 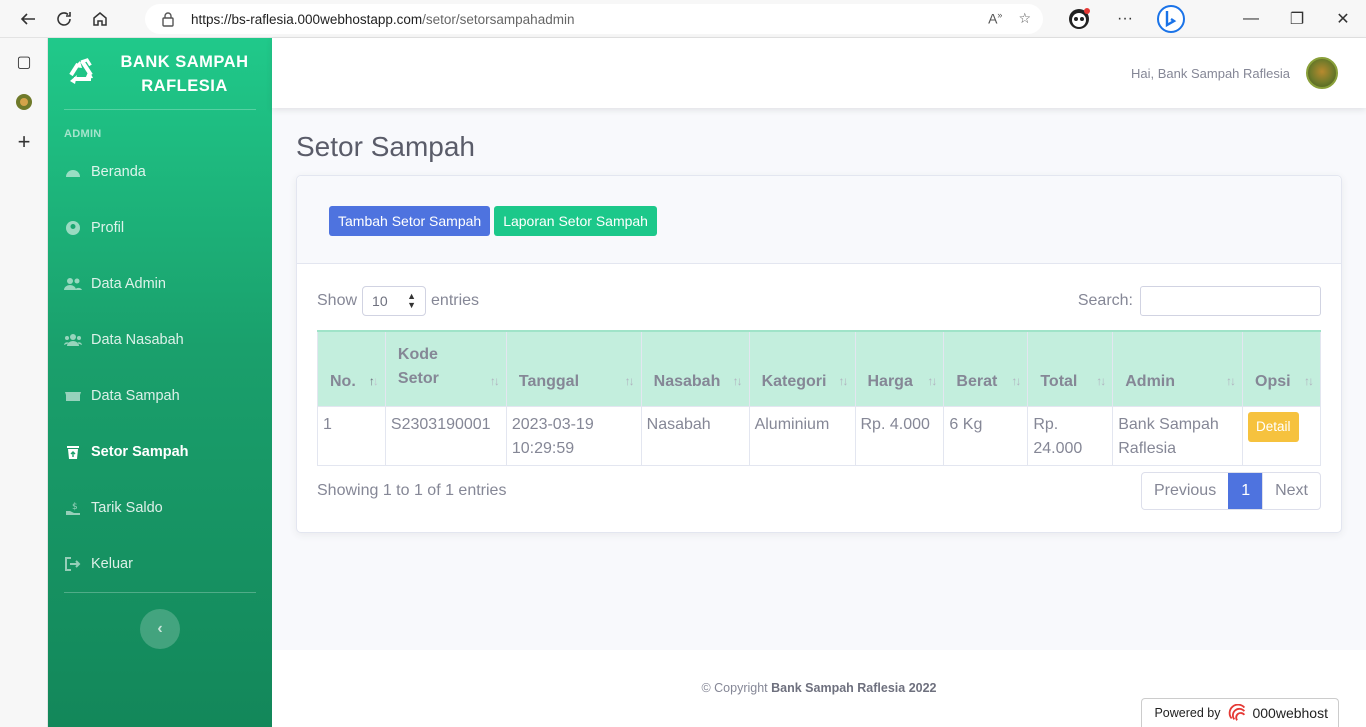 What do you see at coordinates (73, 396) in the screenshot?
I see `dumpster-icon` at bounding box center [73, 396].